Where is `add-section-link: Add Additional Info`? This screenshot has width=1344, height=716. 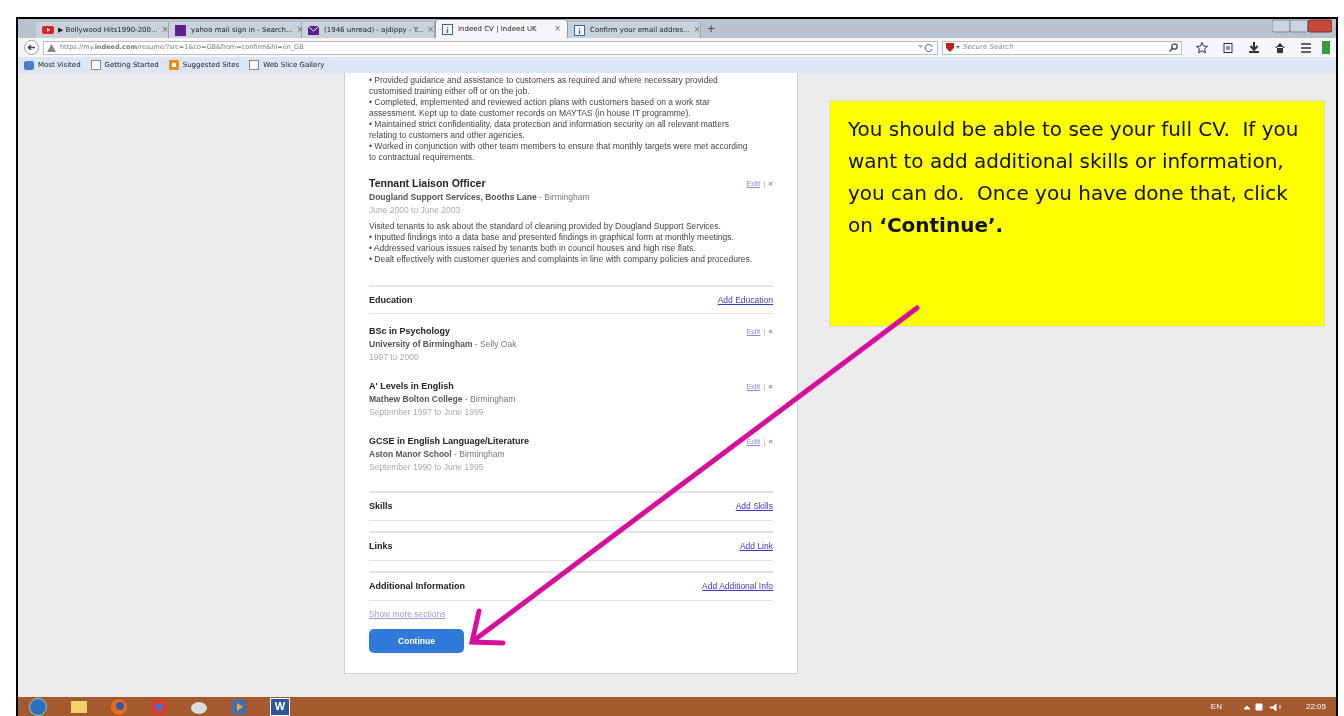 add-section-link: Add Additional Info is located at coordinates (737, 586).